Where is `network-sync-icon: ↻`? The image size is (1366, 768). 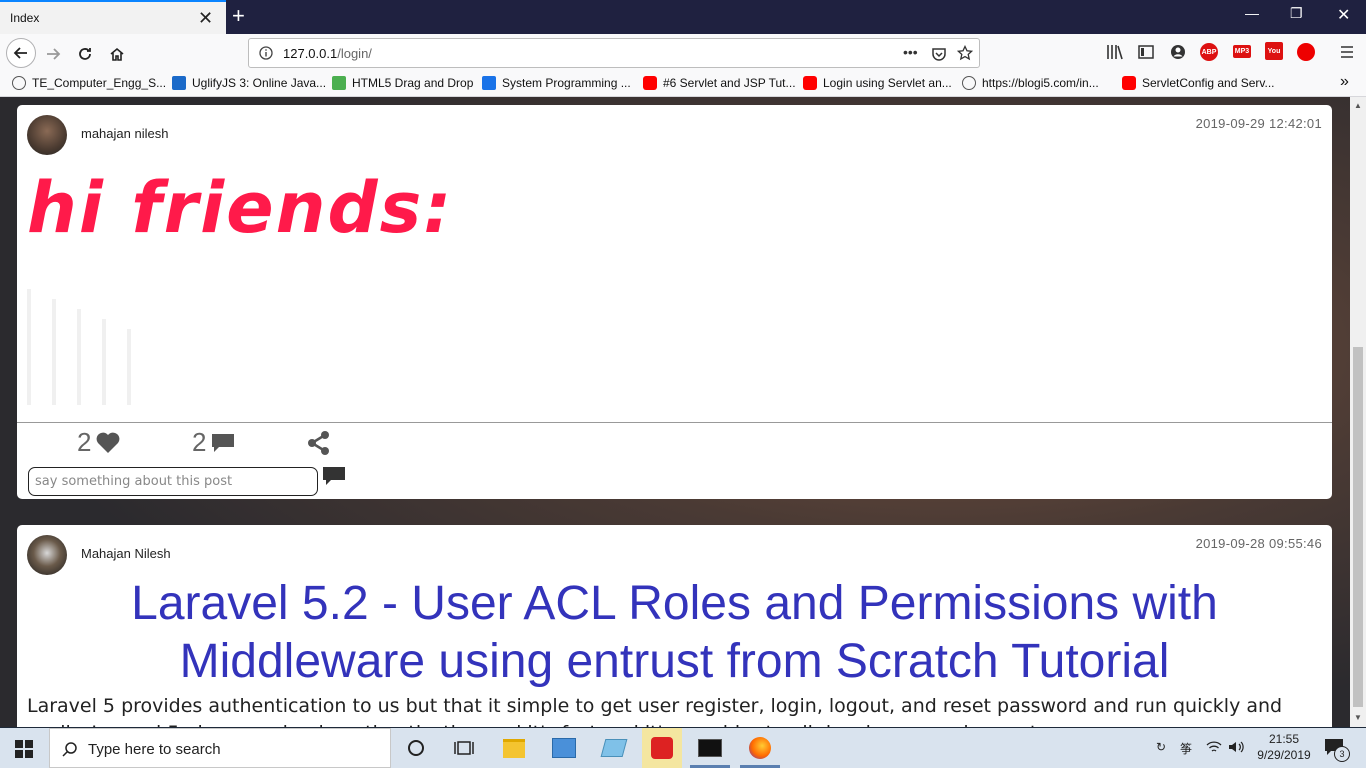 network-sync-icon: ↻ is located at coordinates (1161, 747).